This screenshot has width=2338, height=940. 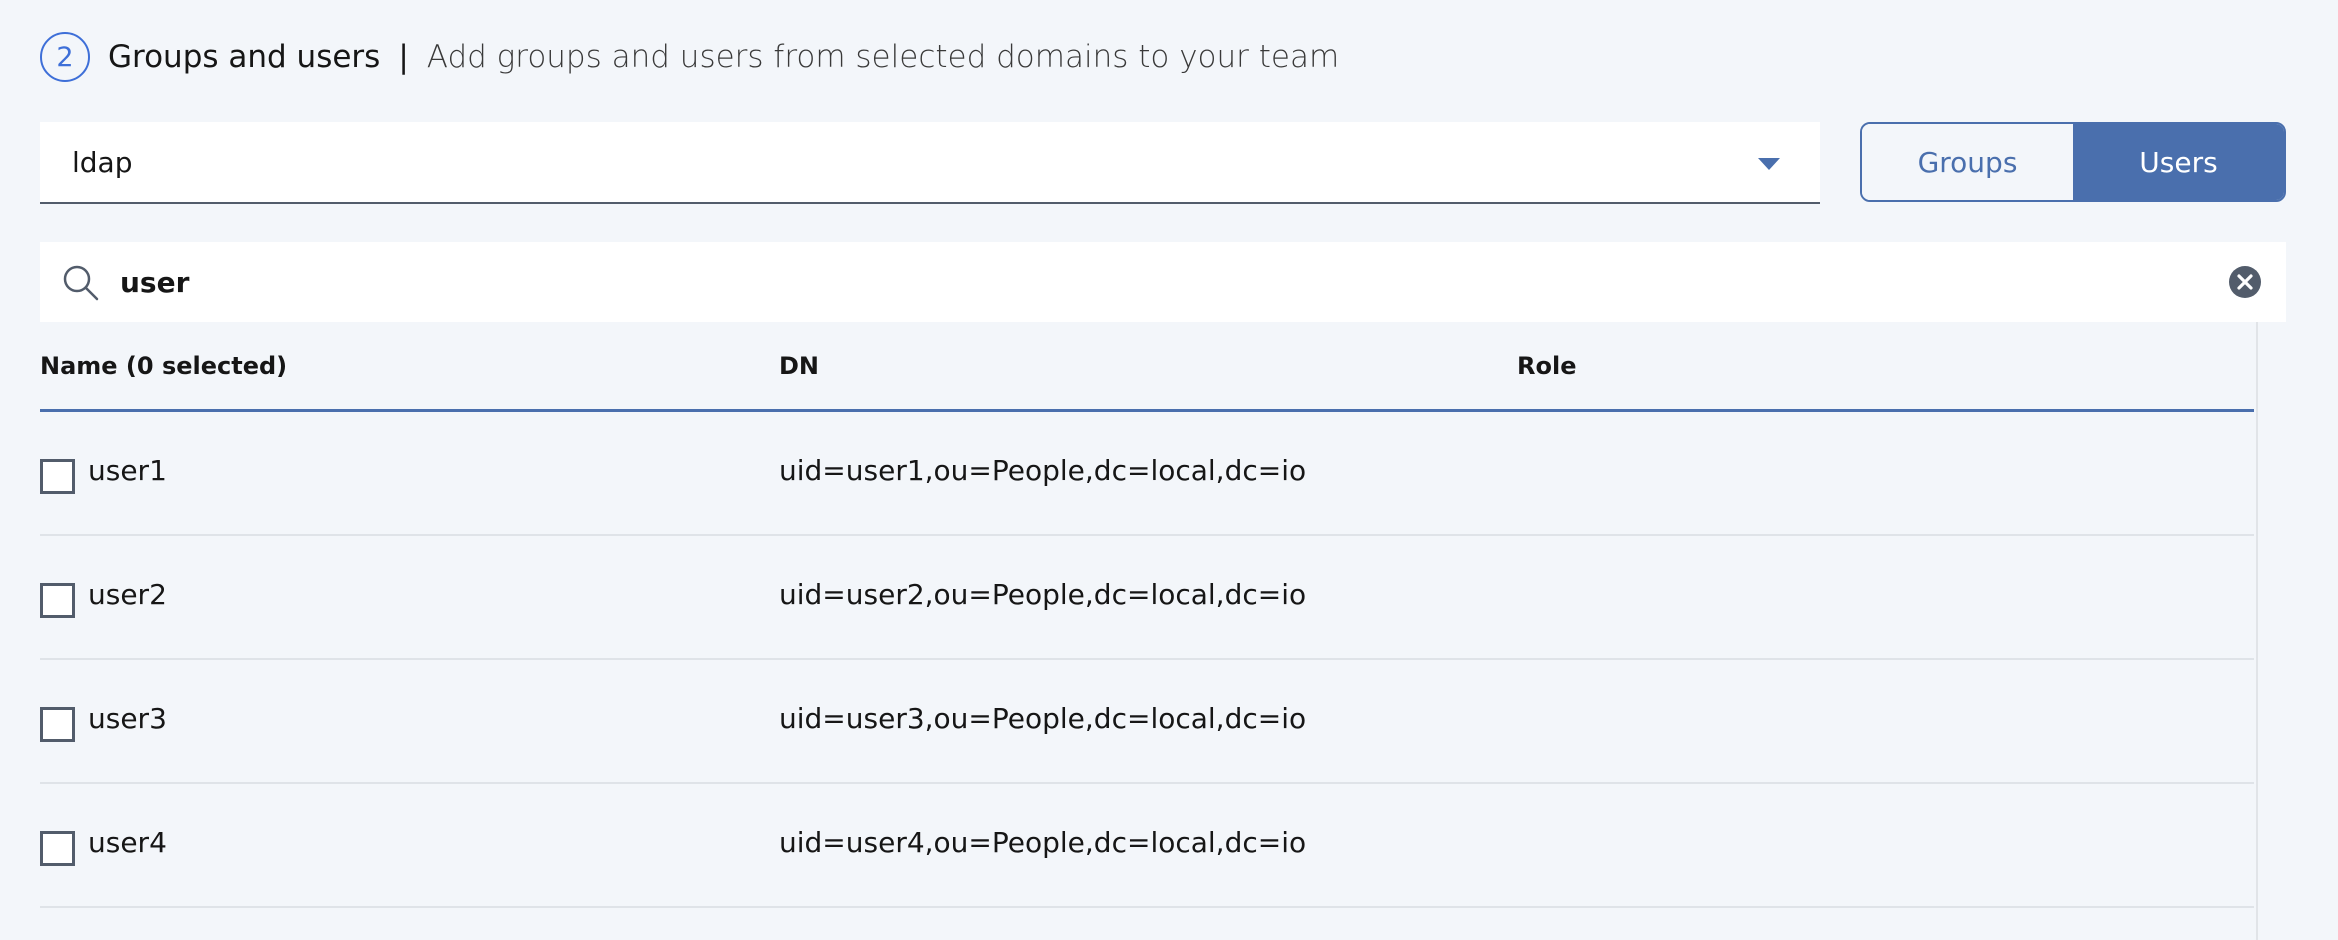 I want to click on groups-users-toggle: Groups Users, so click(x=2073, y=162).